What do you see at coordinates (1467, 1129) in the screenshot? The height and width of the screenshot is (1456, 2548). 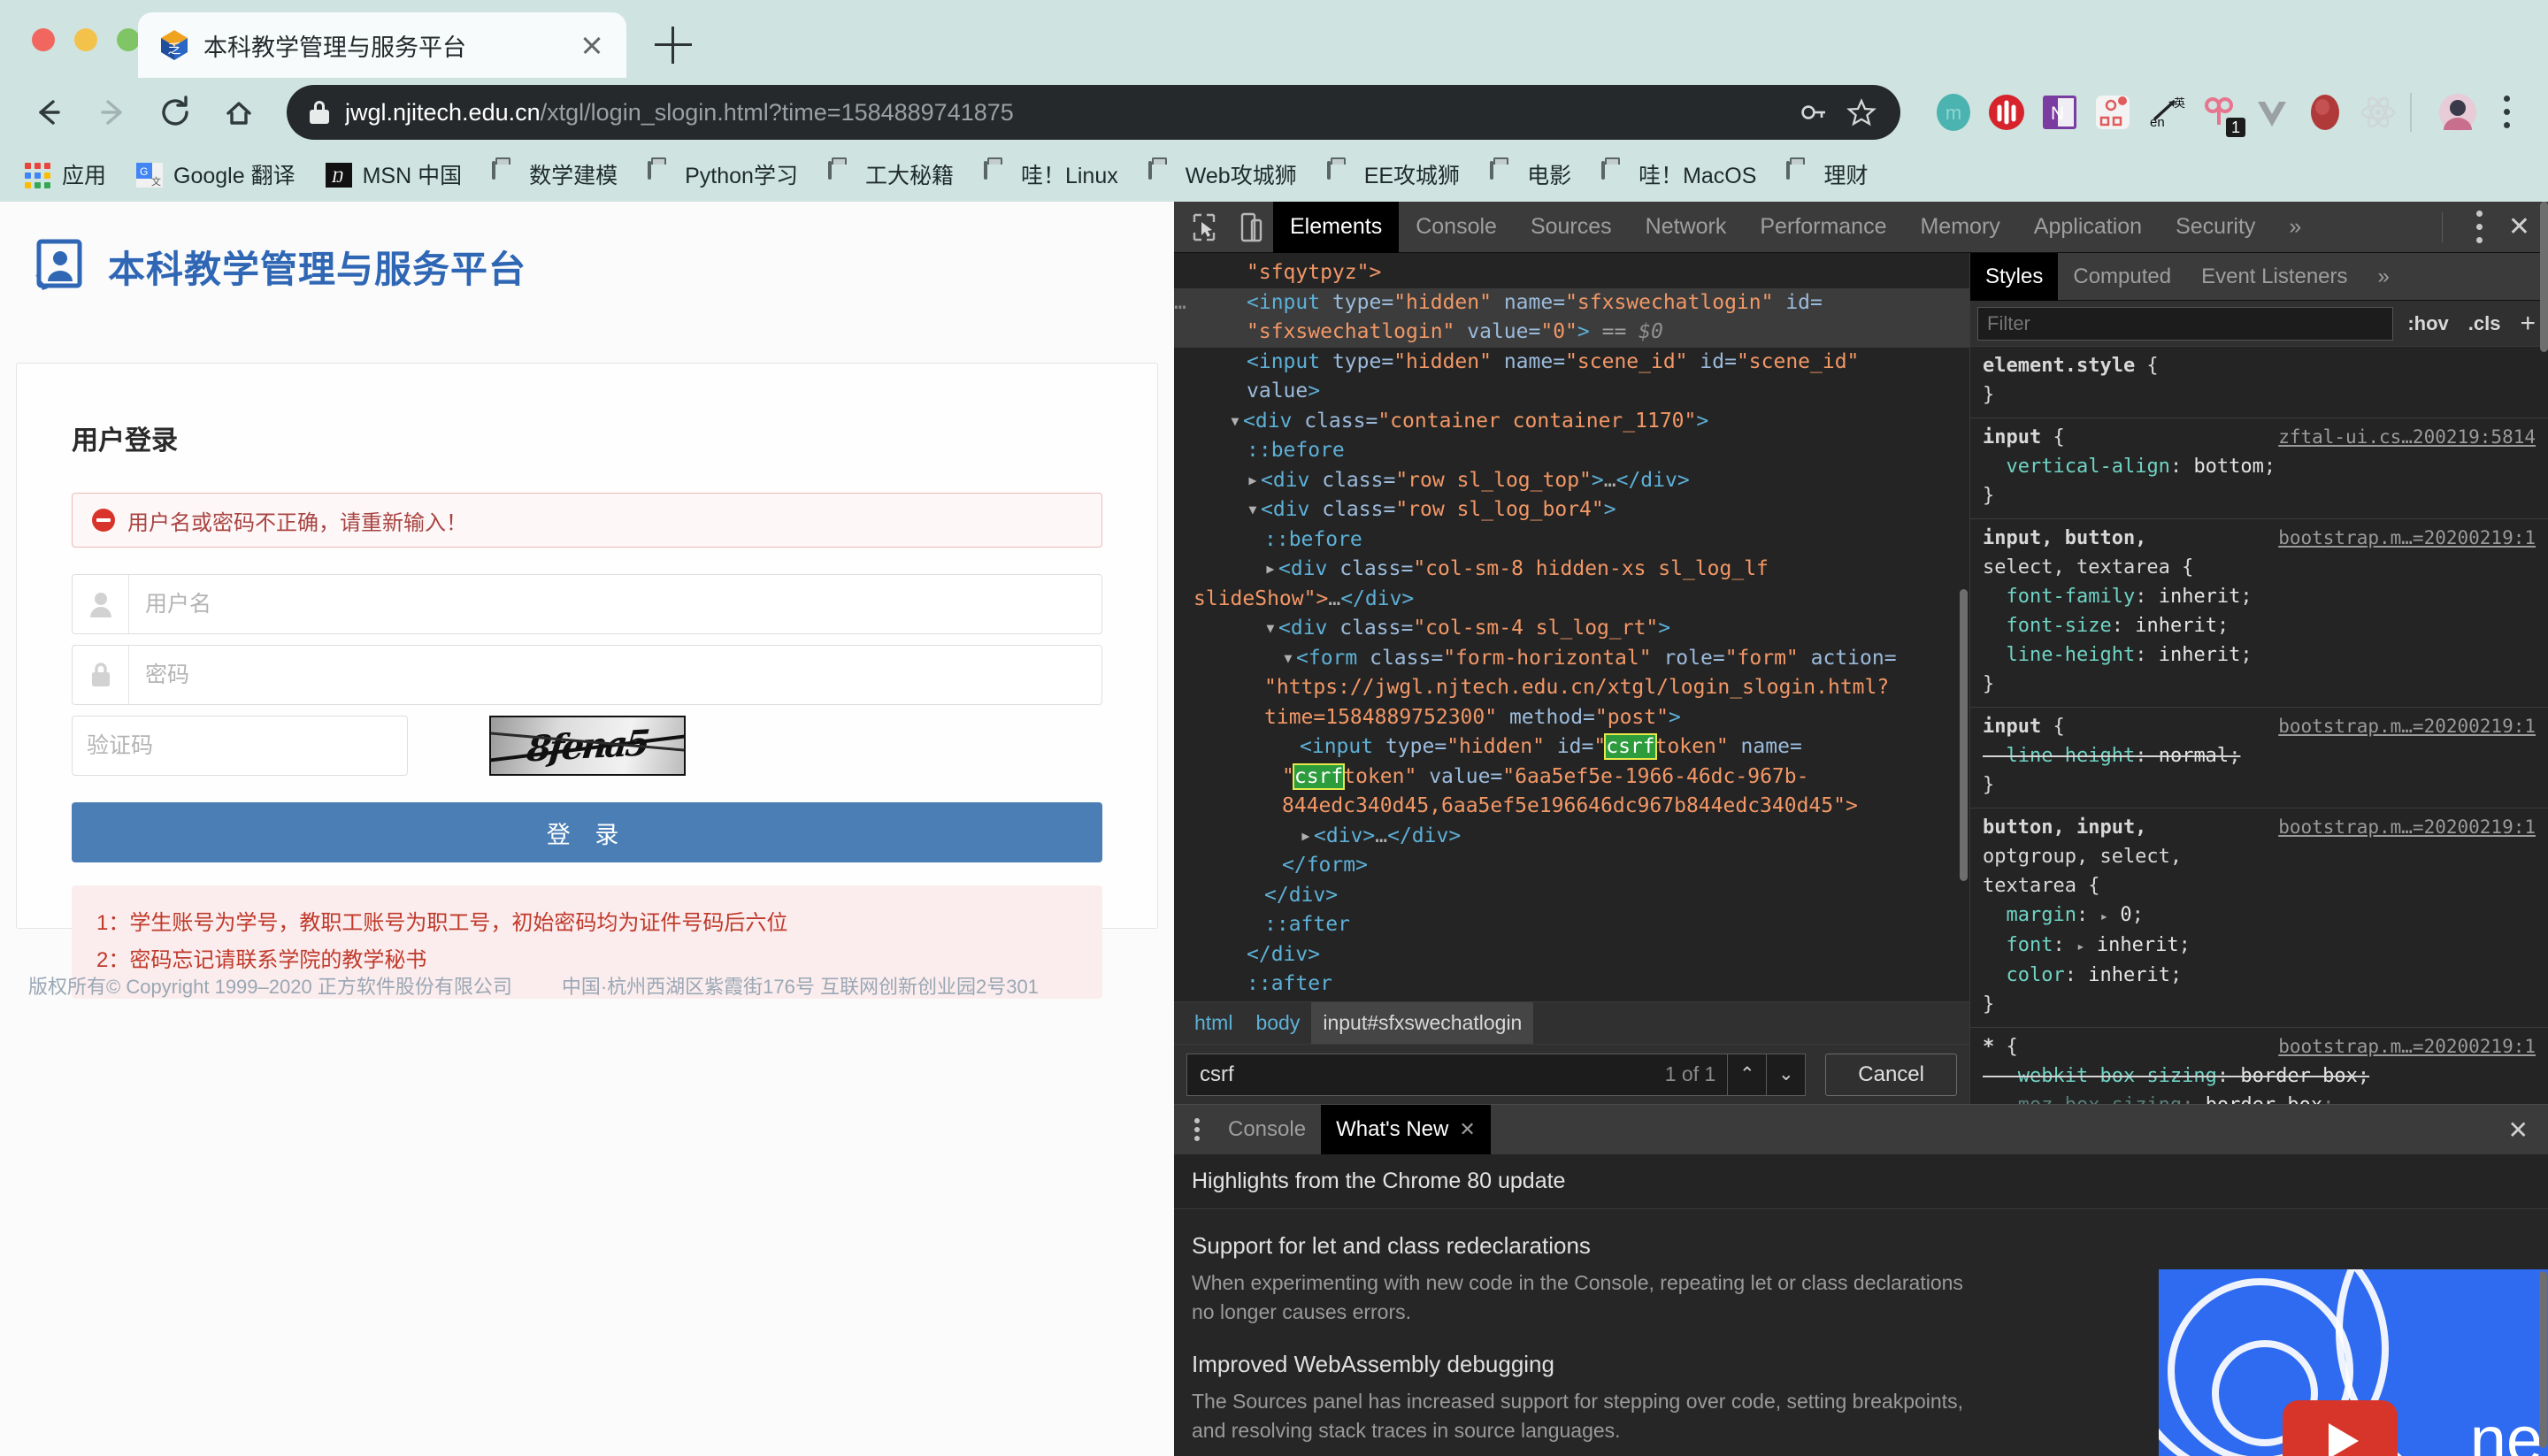 I see `close-whats-new-tab-icon: ✕` at bounding box center [1467, 1129].